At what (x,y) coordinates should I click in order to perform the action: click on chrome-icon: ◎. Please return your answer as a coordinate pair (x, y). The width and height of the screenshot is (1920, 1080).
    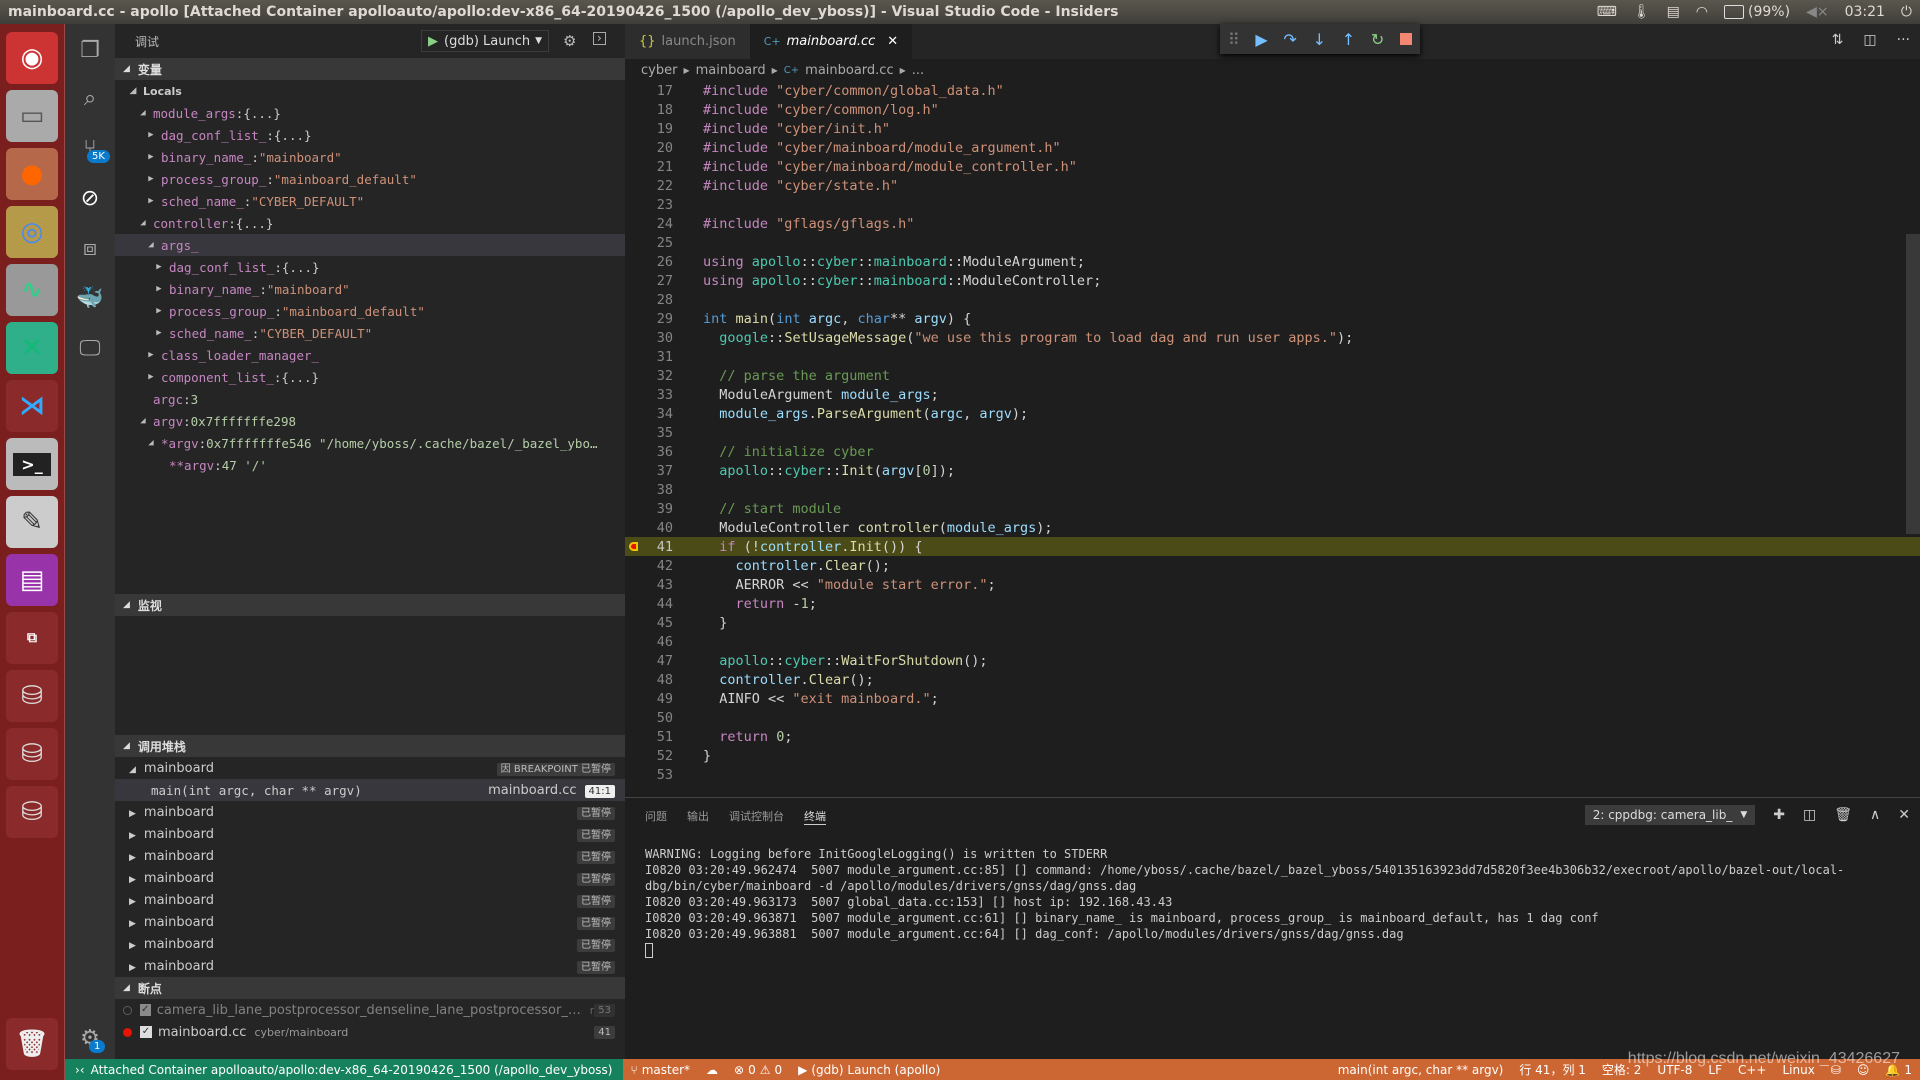
    Looking at the image, I should click on (32, 232).